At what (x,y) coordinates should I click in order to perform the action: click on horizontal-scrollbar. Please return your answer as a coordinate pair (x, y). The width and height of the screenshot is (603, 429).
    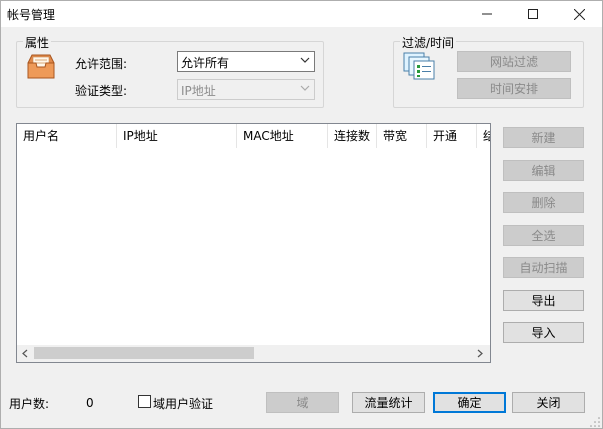
    Looking at the image, I should click on (253, 353).